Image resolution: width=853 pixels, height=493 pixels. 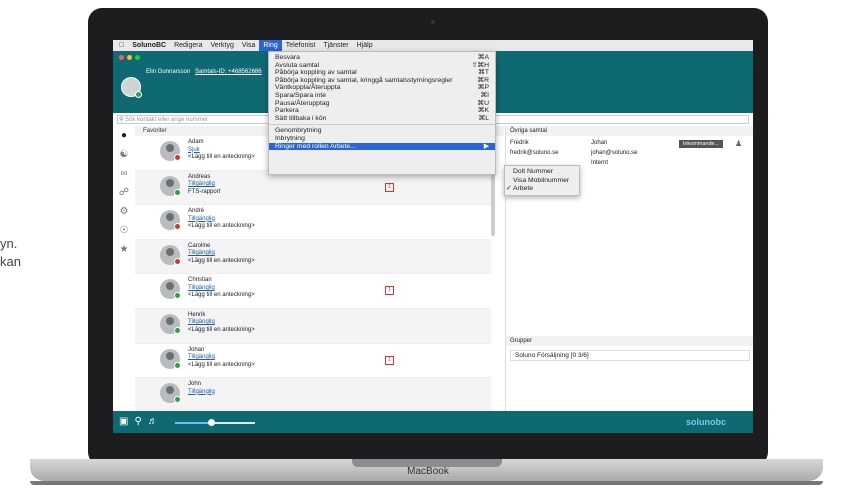 I want to click on menu-redigera: Redigera, so click(x=188, y=45).